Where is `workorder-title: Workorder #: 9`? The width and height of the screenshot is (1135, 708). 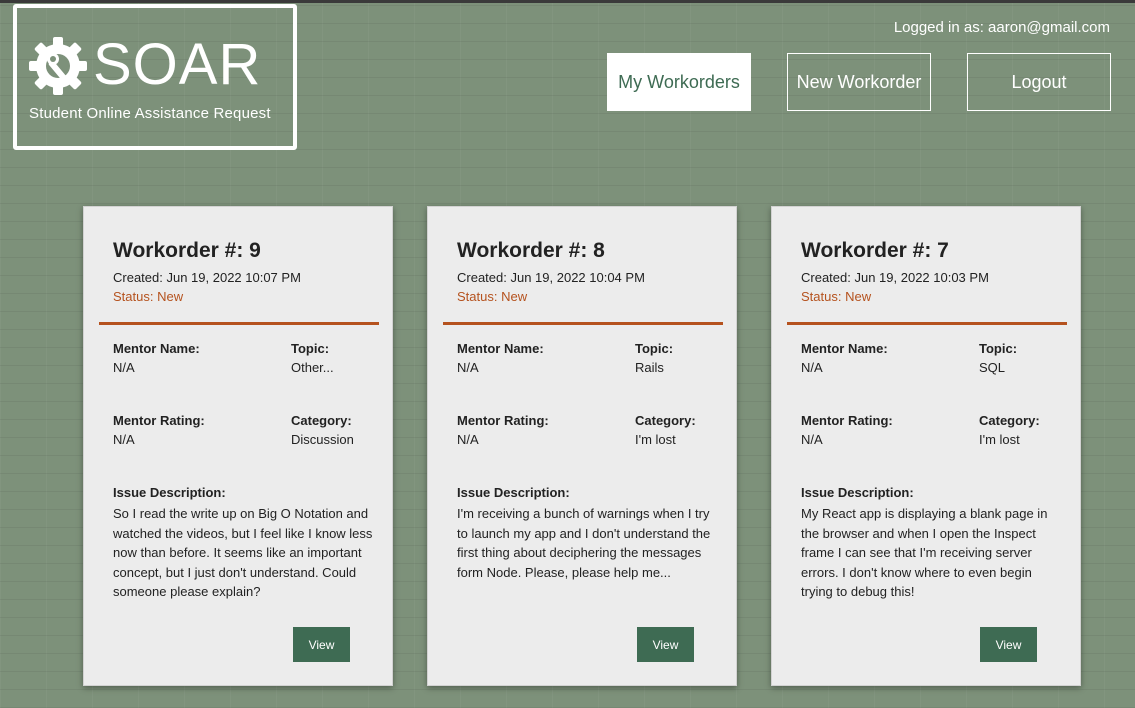
workorder-title: Workorder #: 9 is located at coordinates (187, 250).